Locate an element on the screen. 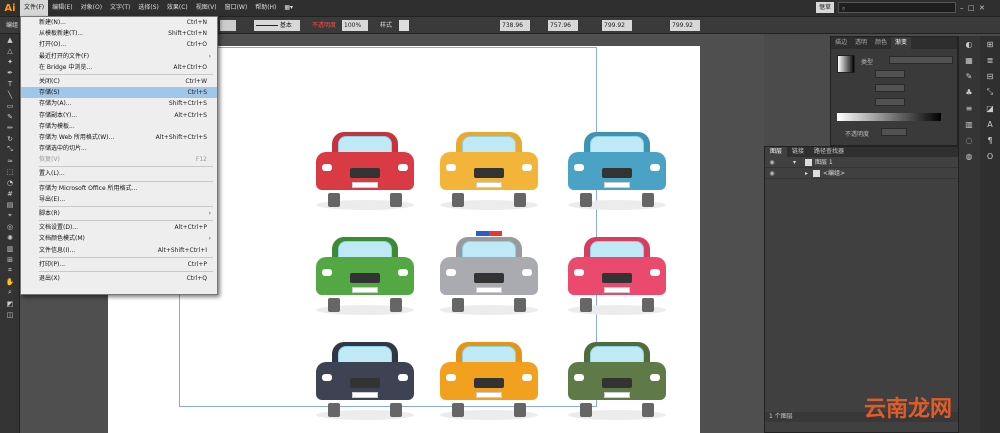 The width and height of the screenshot is (1000, 433). aspect-ratio-field is located at coordinates (890, 102).